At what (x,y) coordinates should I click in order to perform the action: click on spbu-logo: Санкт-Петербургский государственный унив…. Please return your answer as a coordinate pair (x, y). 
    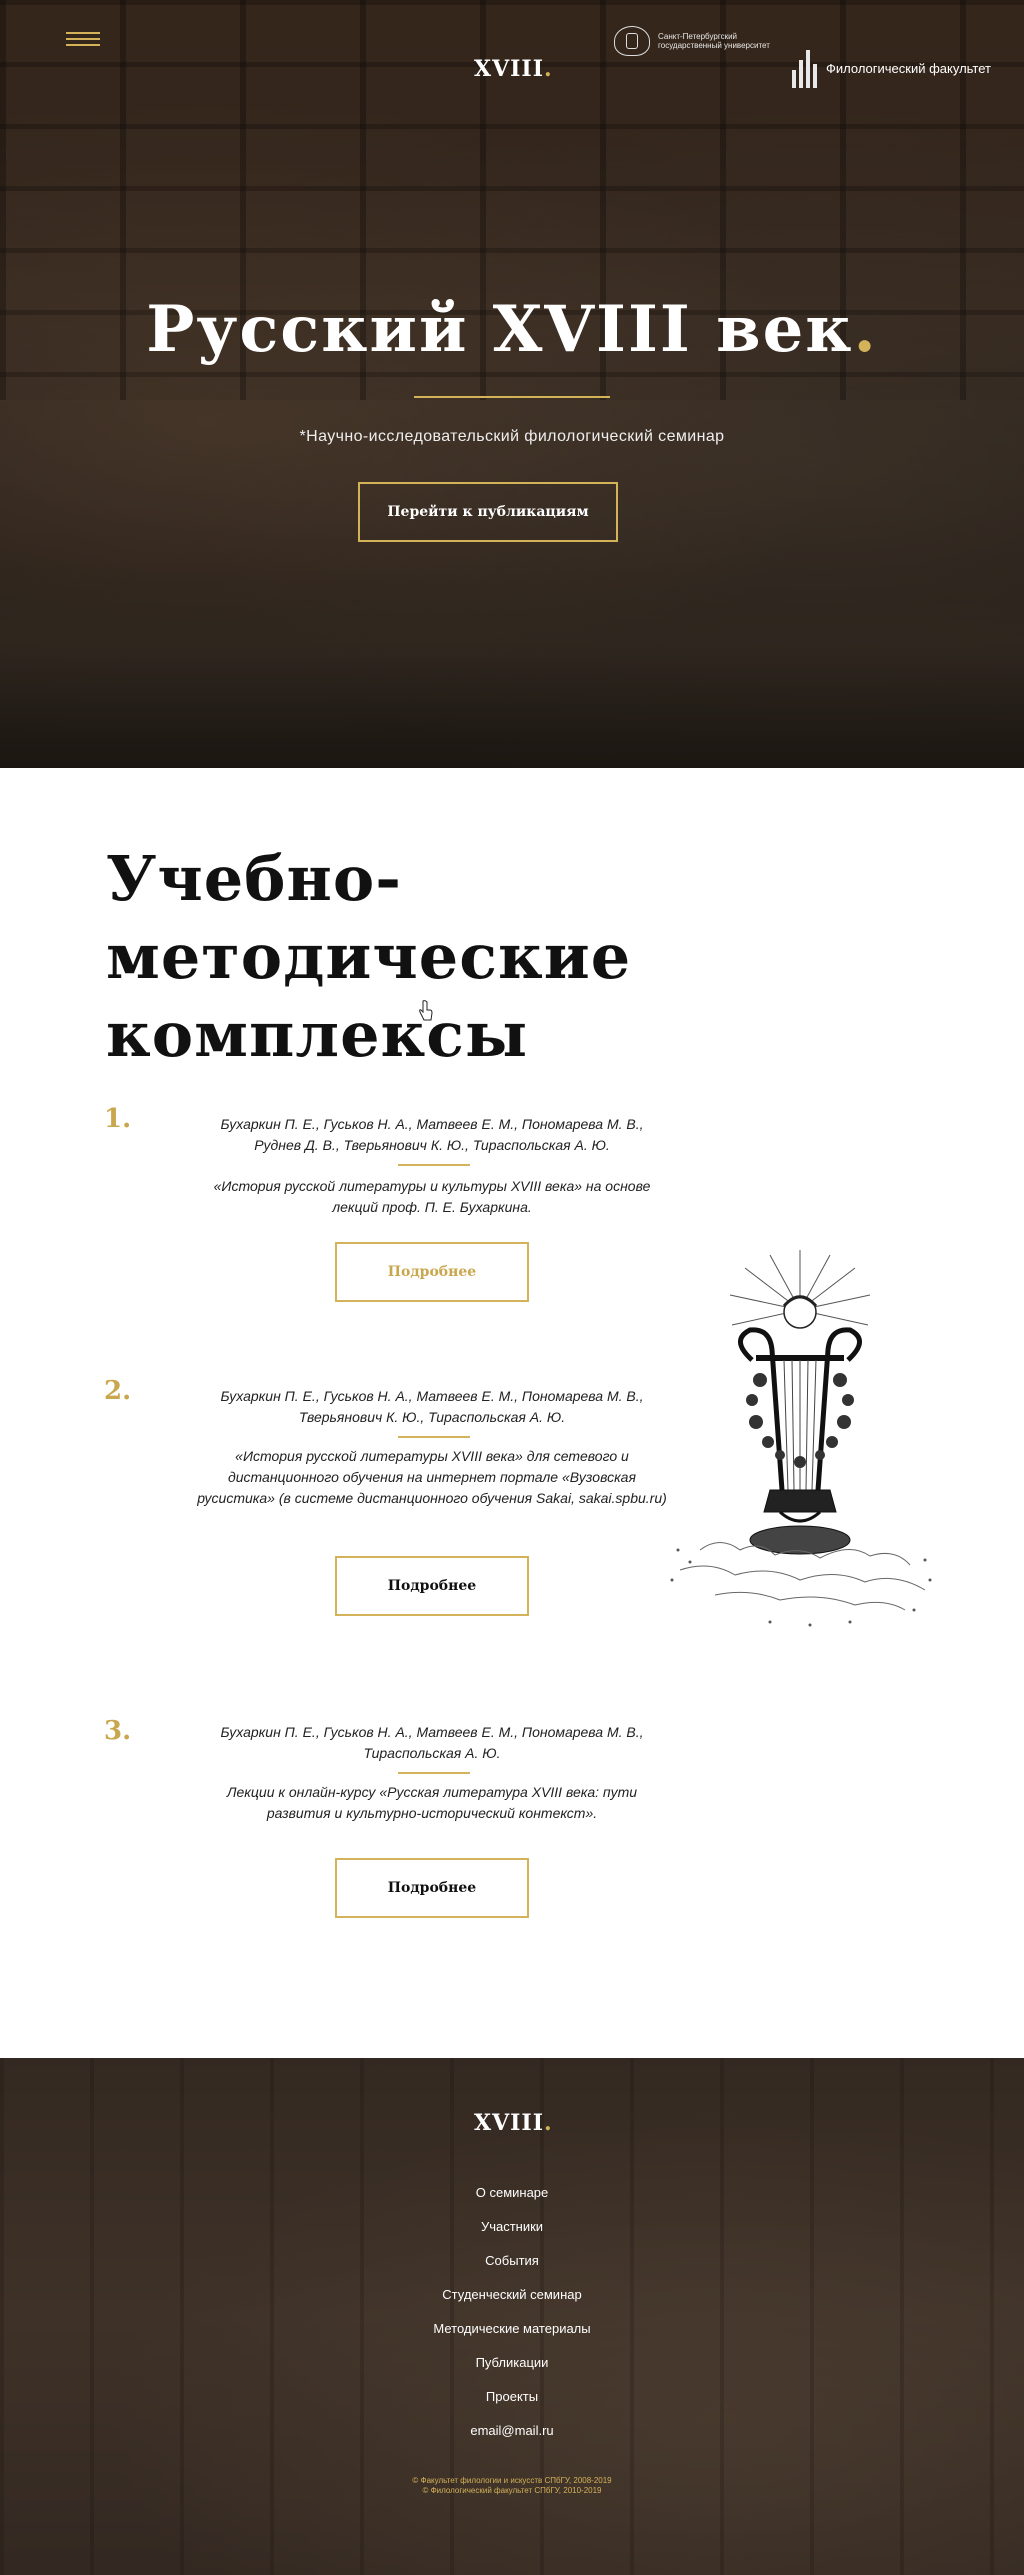
    Looking at the image, I should click on (696, 41).